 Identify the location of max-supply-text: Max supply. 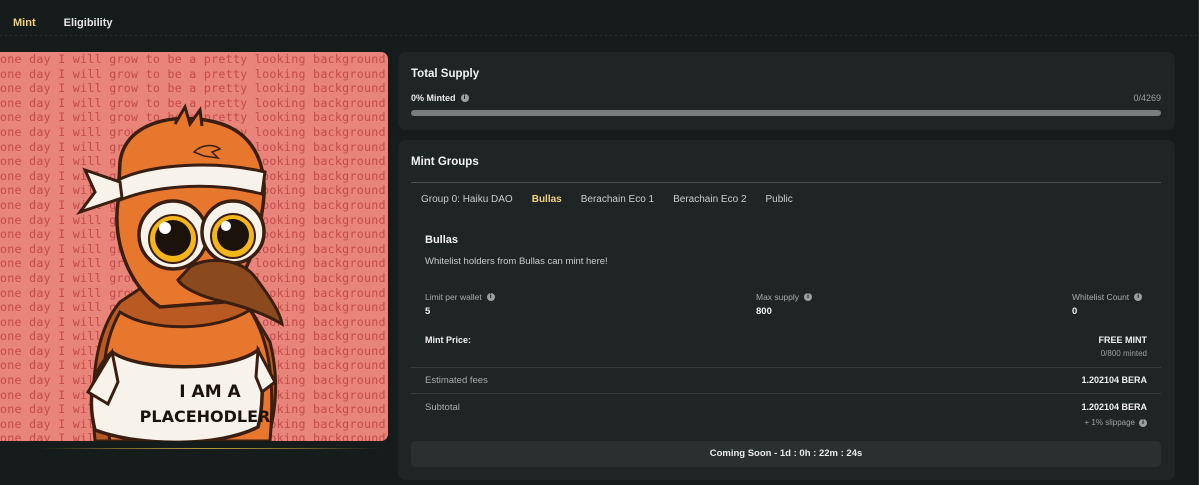
(777, 297).